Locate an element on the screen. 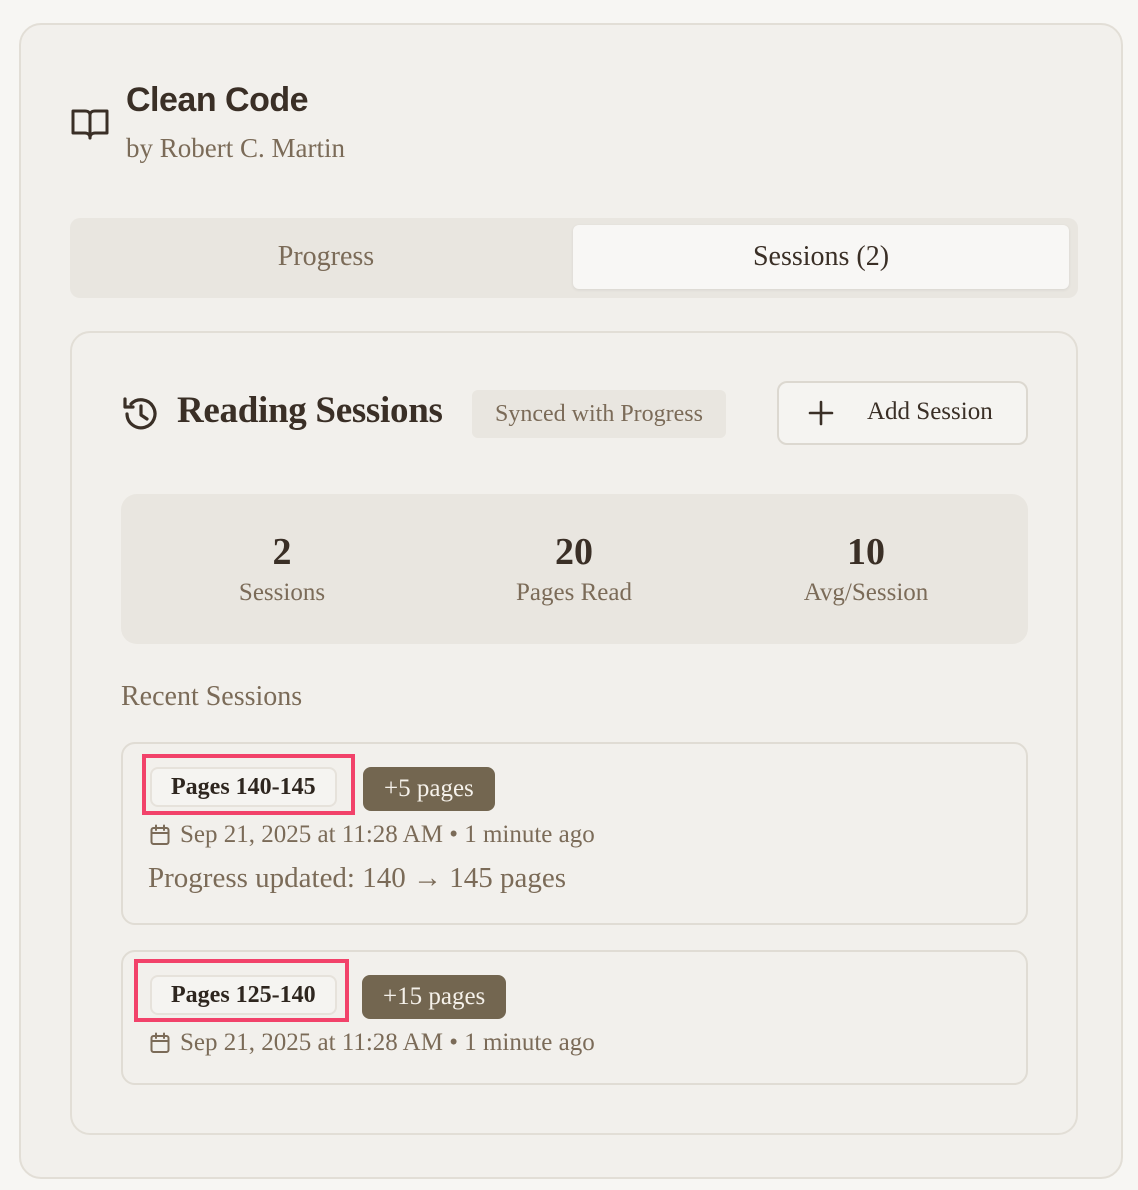  stat-value: 20 is located at coordinates (574, 552).